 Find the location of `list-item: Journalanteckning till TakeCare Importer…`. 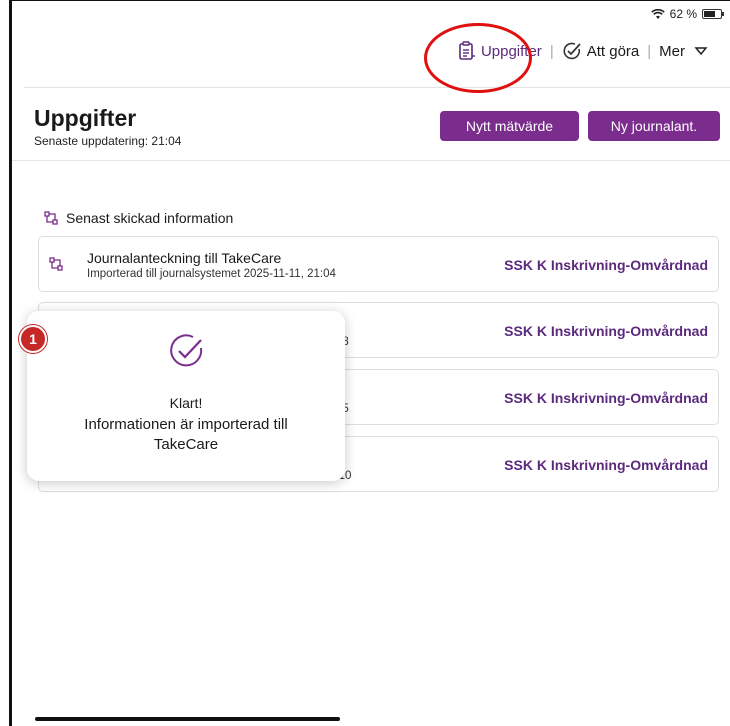

list-item: Journalanteckning till TakeCare Importer… is located at coordinates (378, 264).